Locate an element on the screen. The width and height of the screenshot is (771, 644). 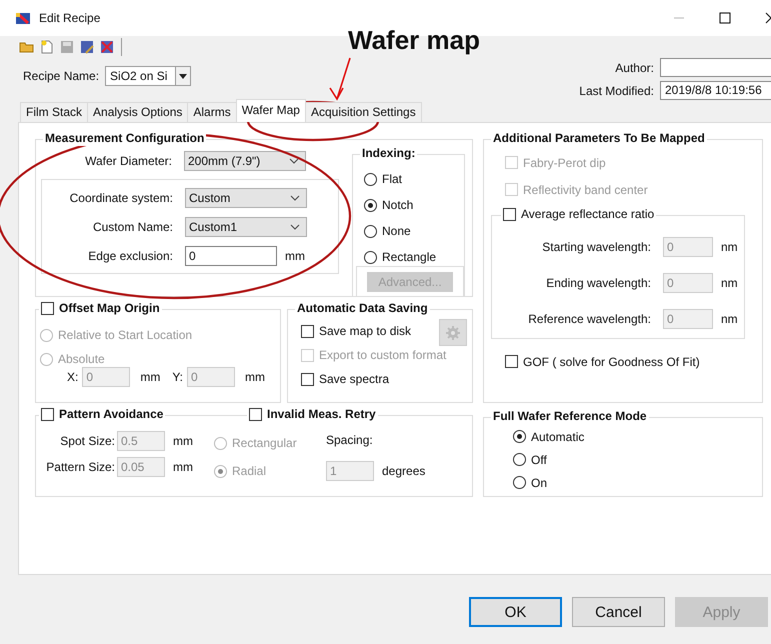
radio-label: On is located at coordinates (539, 483).